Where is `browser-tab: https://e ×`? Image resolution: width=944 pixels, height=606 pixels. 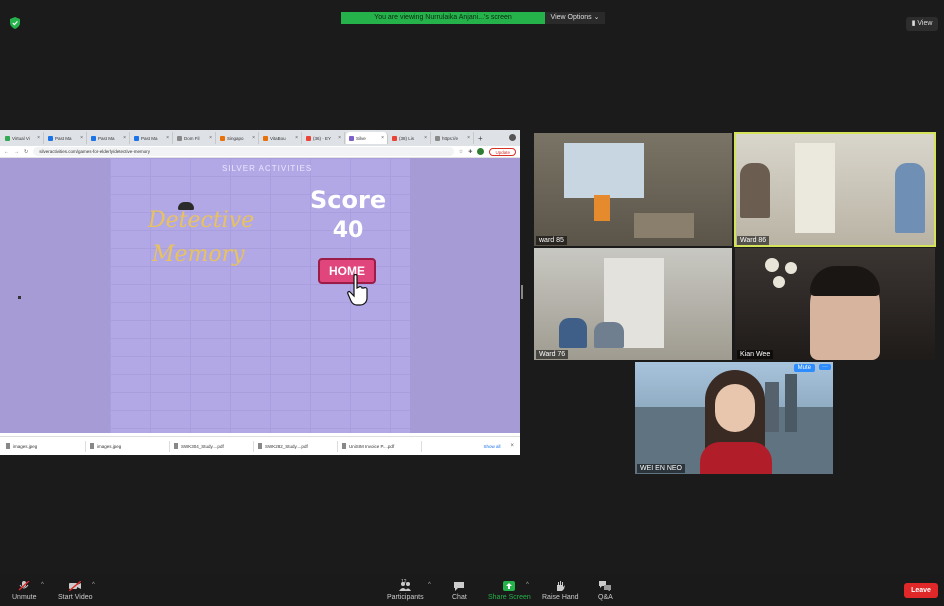 browser-tab: https://e × is located at coordinates (453, 138).